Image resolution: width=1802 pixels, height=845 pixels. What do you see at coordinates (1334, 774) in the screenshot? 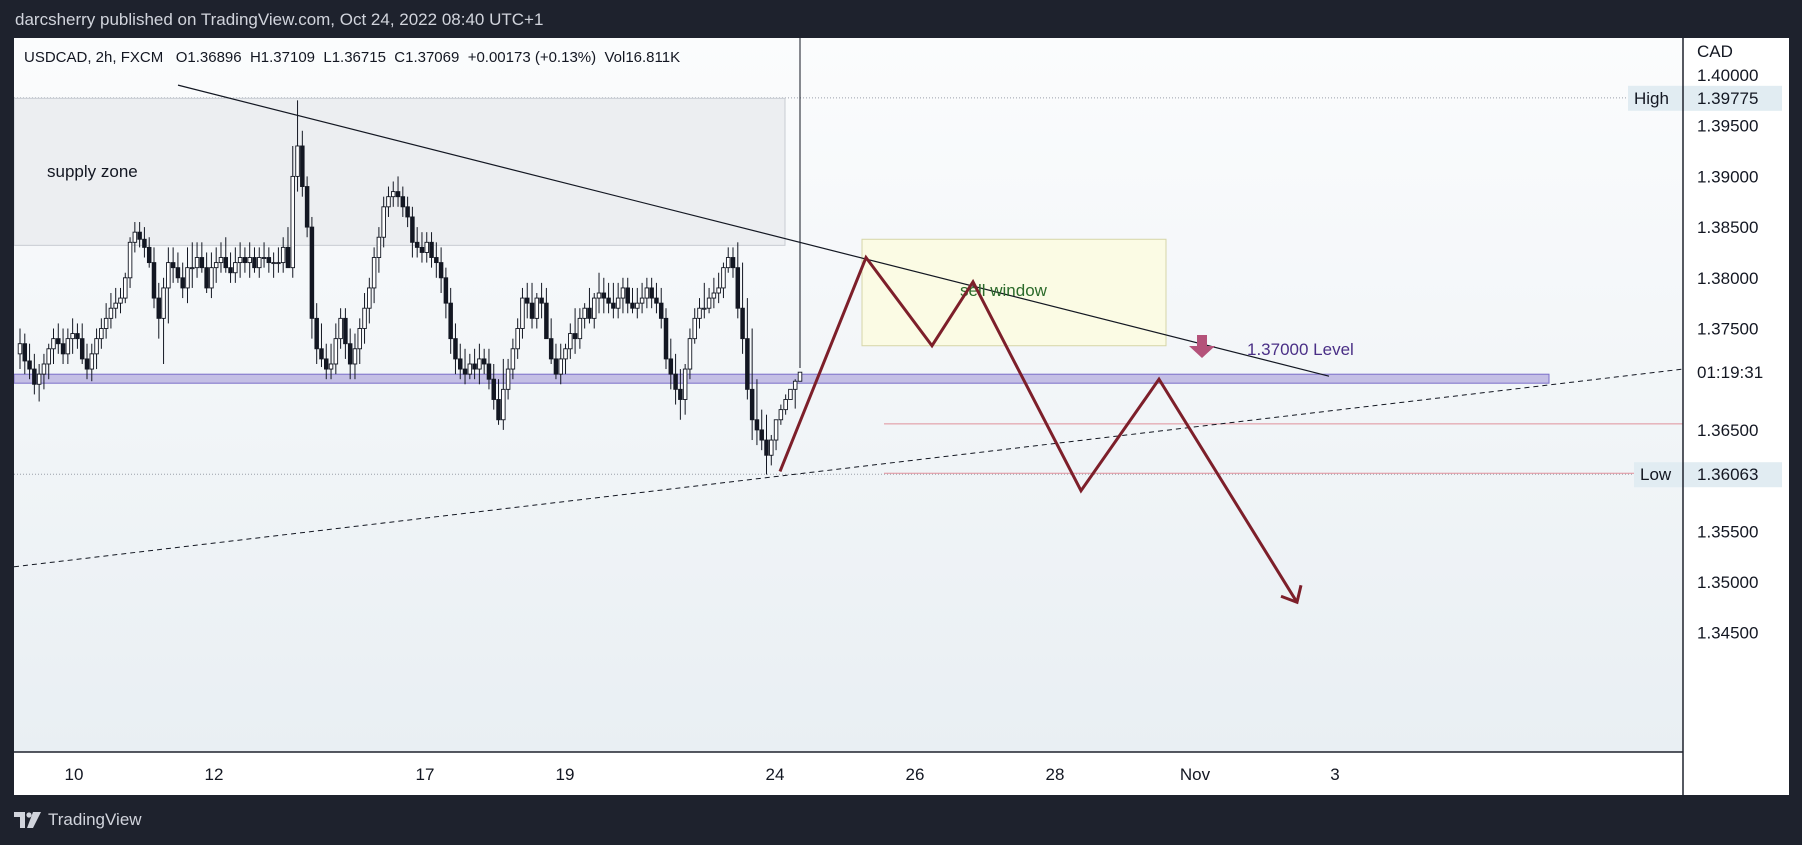
I see `time-tick-label: 3` at bounding box center [1334, 774].